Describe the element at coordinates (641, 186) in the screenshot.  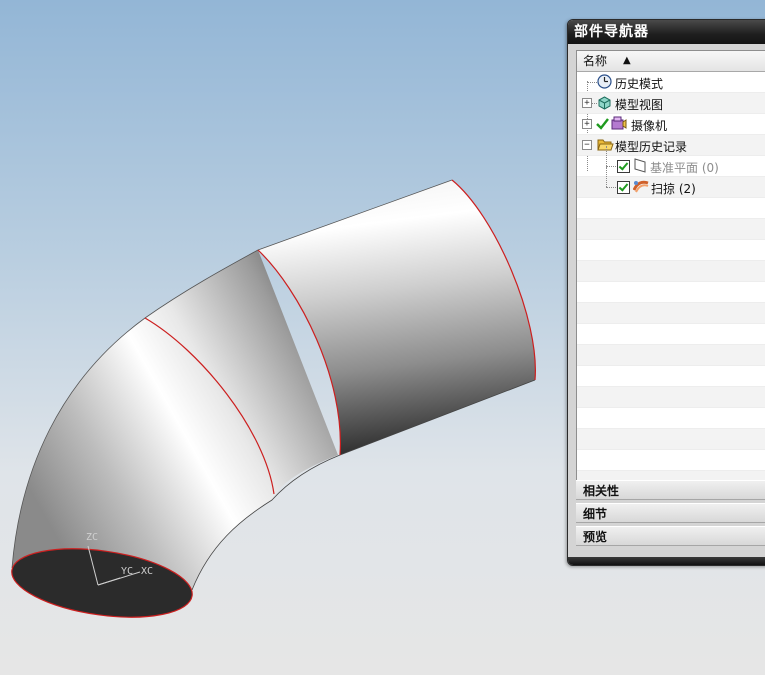
I see `sweep-icon` at that location.